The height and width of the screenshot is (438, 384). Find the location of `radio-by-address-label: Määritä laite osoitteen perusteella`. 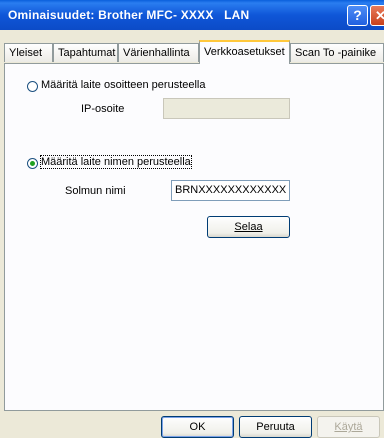

radio-by-address-label: Määritä laite osoitteen perusteella is located at coordinates (123, 85).